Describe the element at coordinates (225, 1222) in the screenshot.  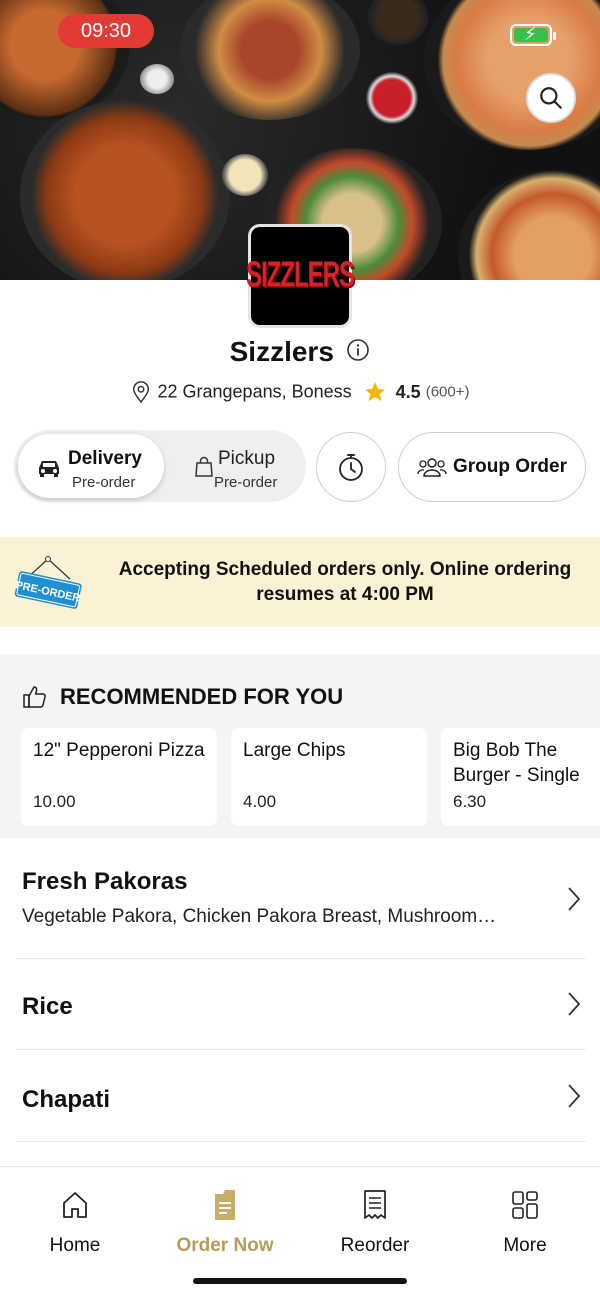
I see `tab-order-now: Order Now` at that location.